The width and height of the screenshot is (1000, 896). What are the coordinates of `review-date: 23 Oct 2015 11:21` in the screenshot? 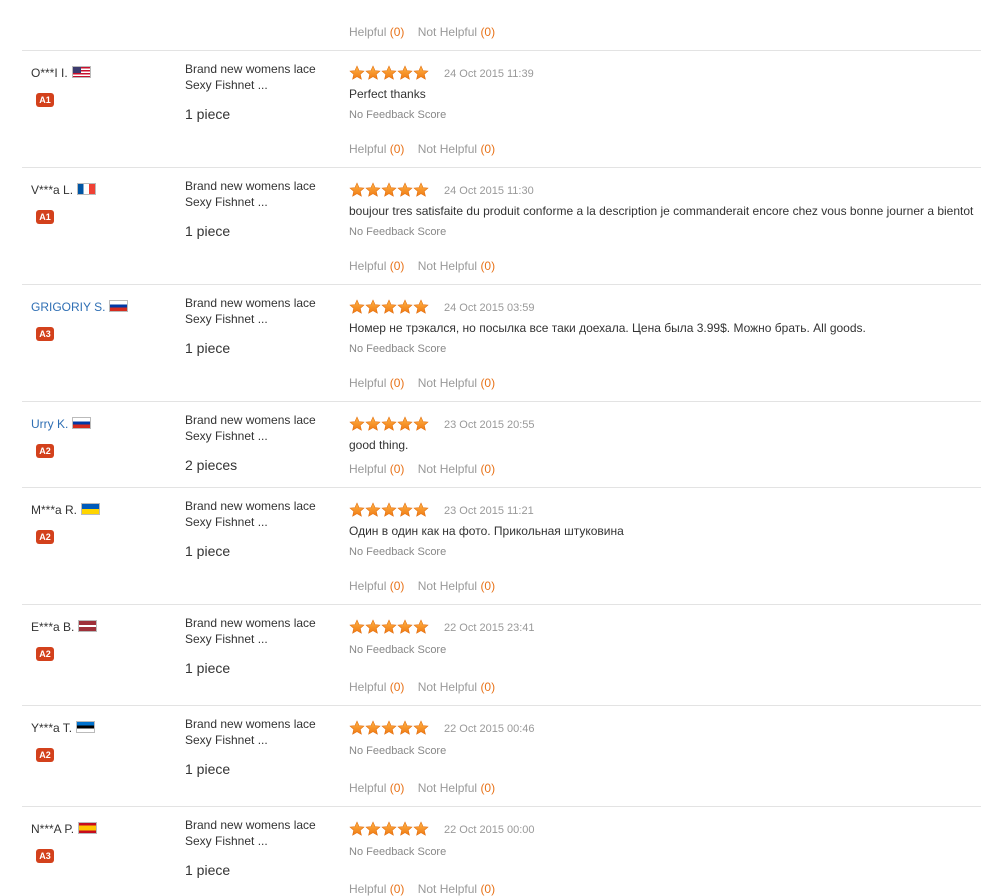 It's located at (489, 511).